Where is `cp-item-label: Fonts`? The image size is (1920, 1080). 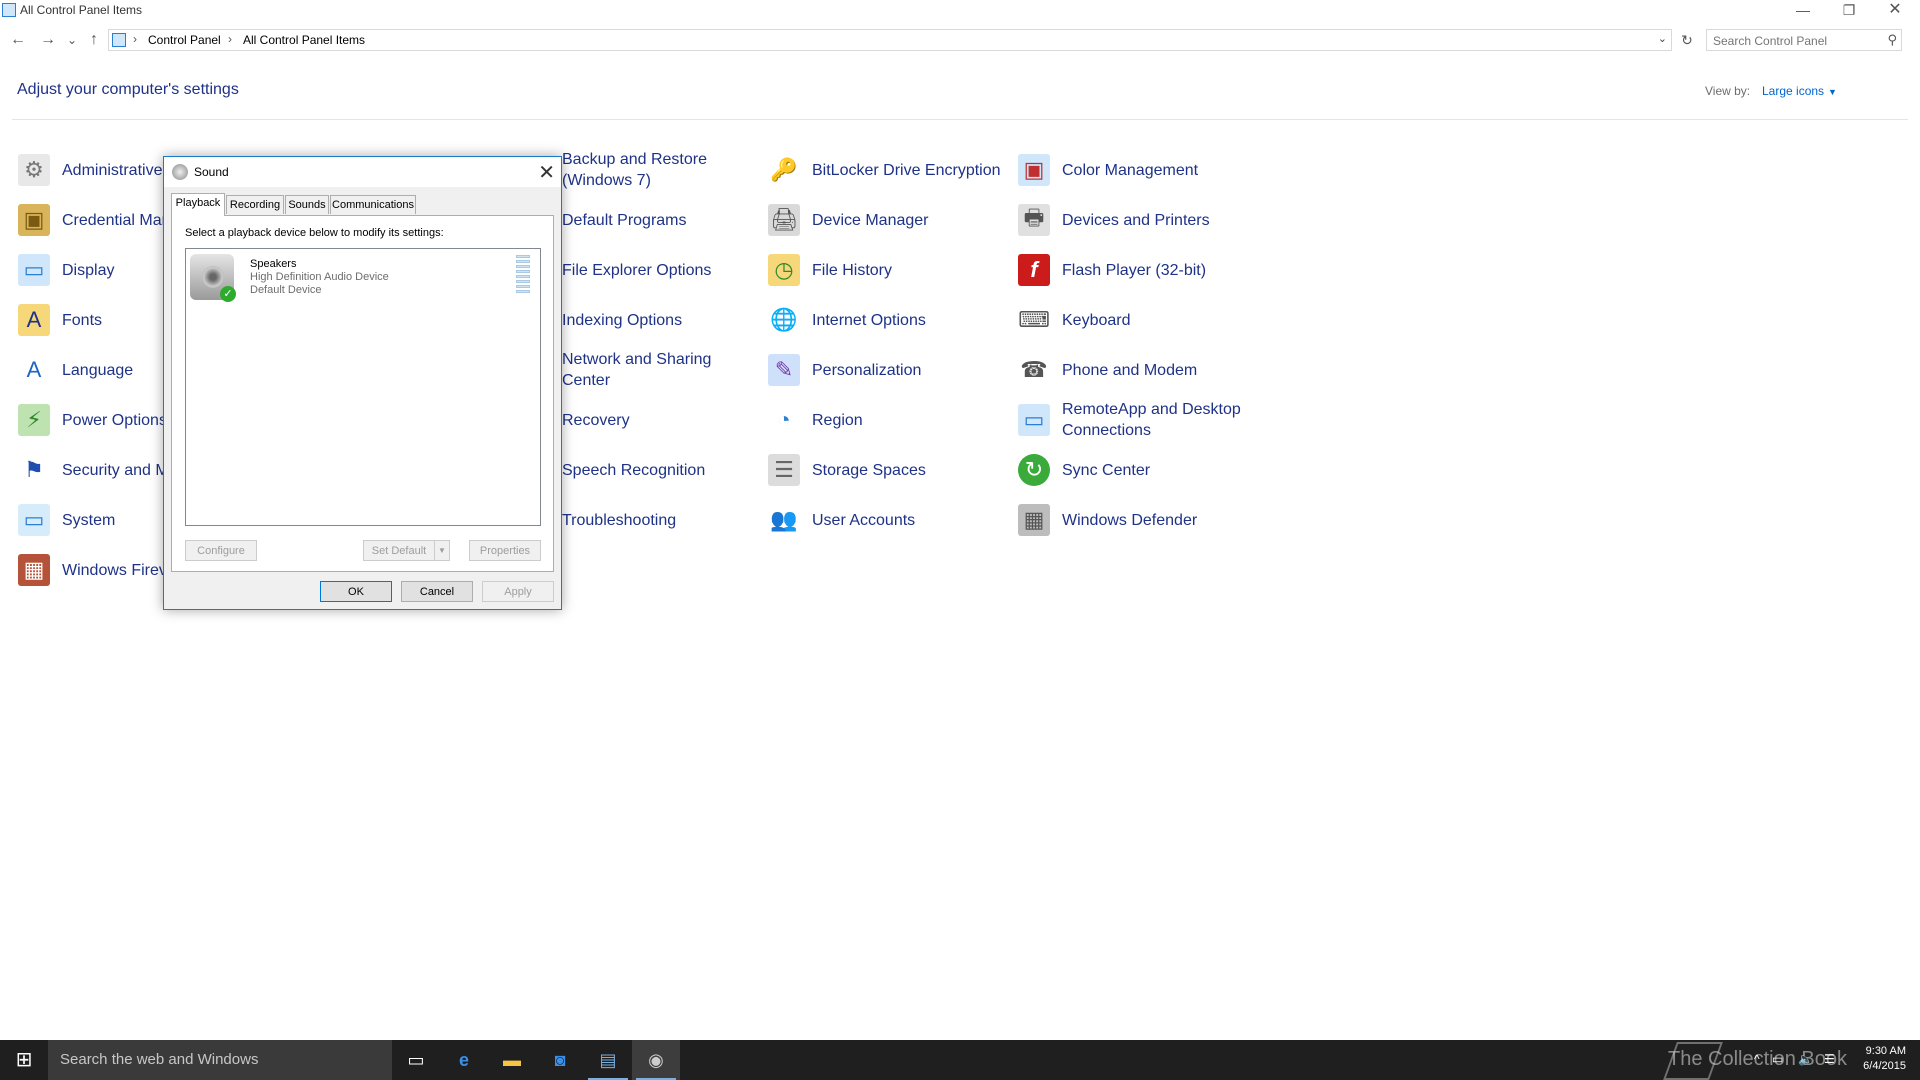 cp-item-label: Fonts is located at coordinates (82, 320).